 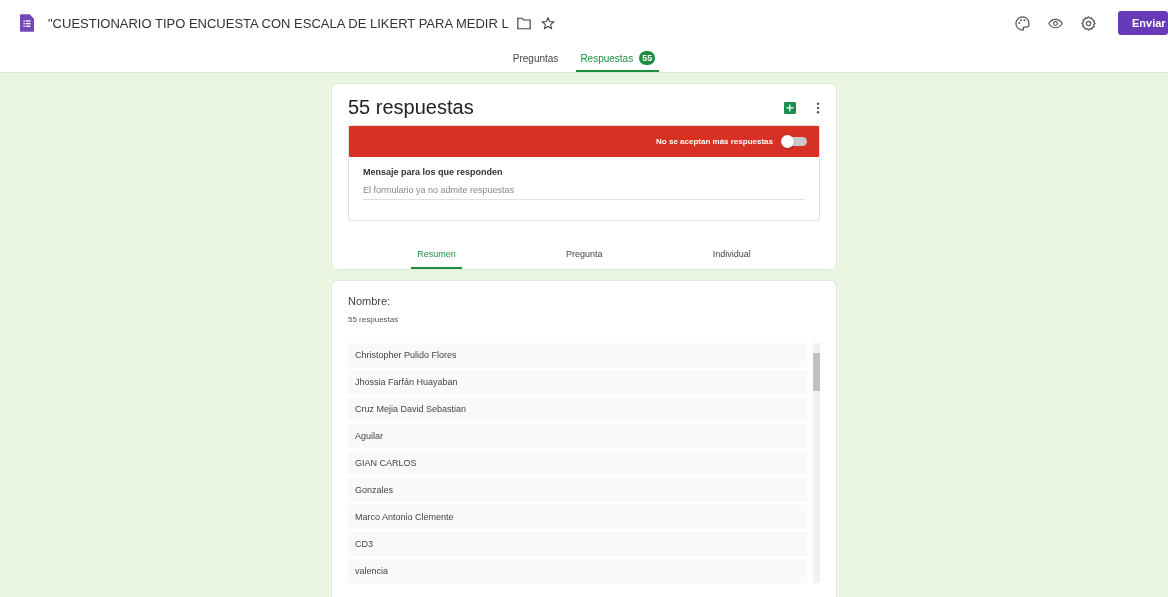 What do you see at coordinates (577, 436) in the screenshot?
I see `answer-row: Aguilar` at bounding box center [577, 436].